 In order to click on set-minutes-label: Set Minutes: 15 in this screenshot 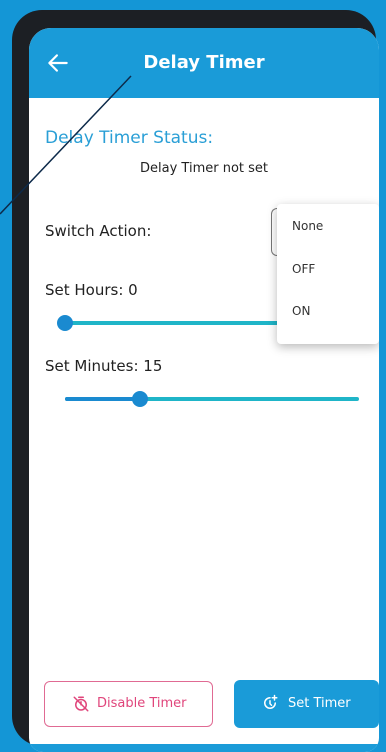, I will do `click(104, 366)`.